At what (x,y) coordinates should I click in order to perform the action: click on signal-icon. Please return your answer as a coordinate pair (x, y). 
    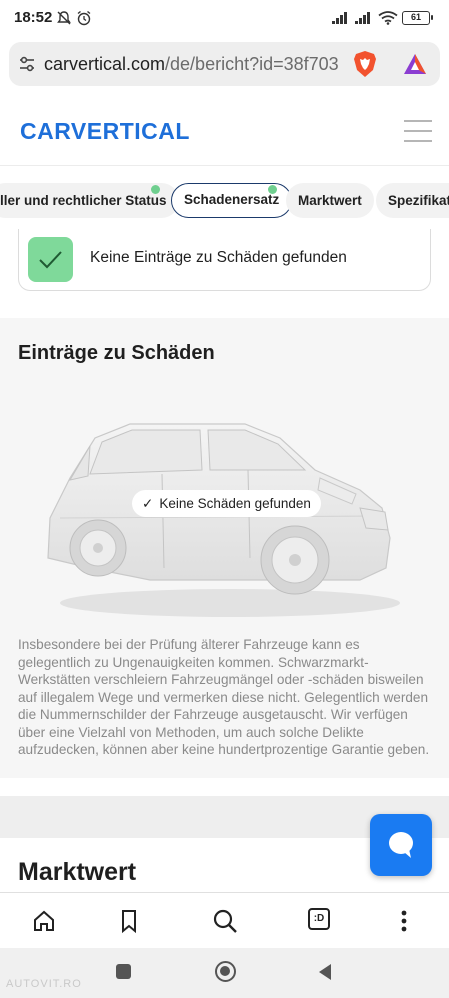
    Looking at the image, I should click on (339, 18).